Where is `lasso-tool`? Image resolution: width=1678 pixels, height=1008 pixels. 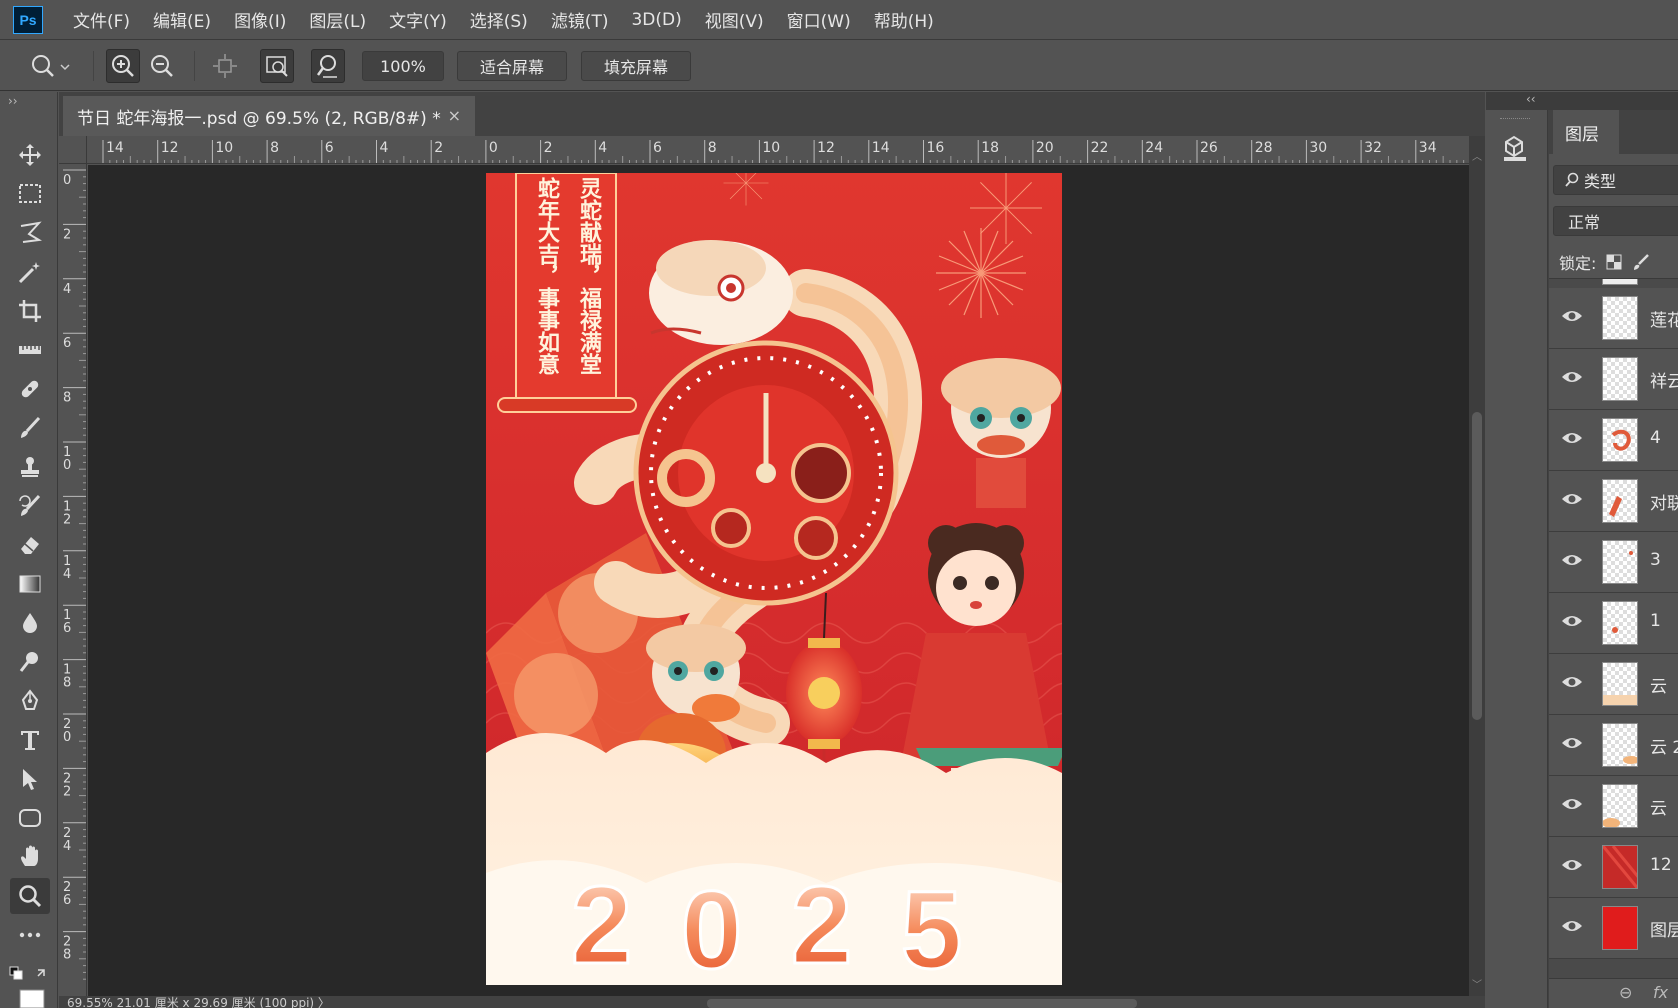 lasso-tool is located at coordinates (30, 233).